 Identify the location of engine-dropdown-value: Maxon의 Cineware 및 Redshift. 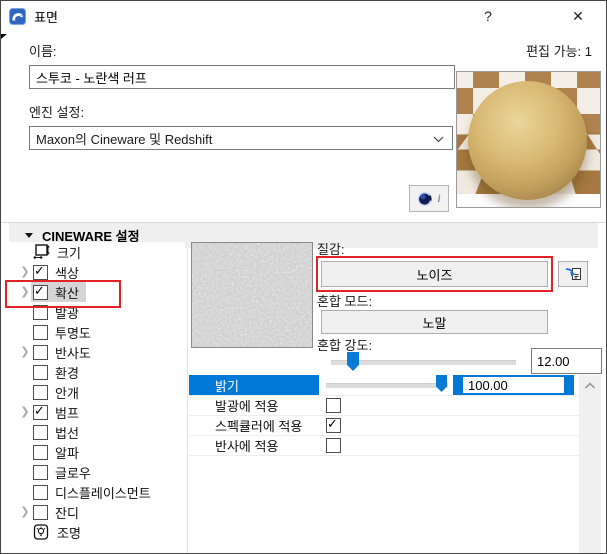
(124, 139).